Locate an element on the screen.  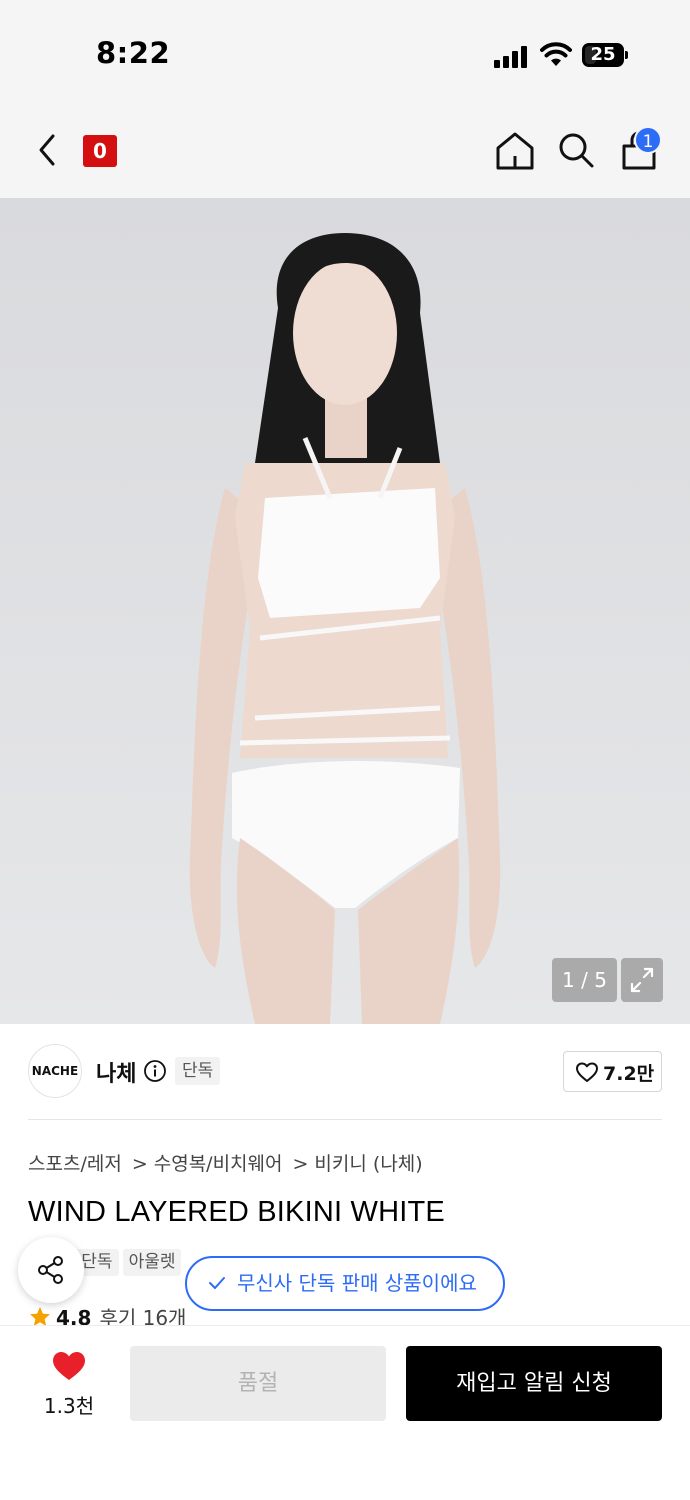
brand-like-button: 7.2만 is located at coordinates (612, 1071).